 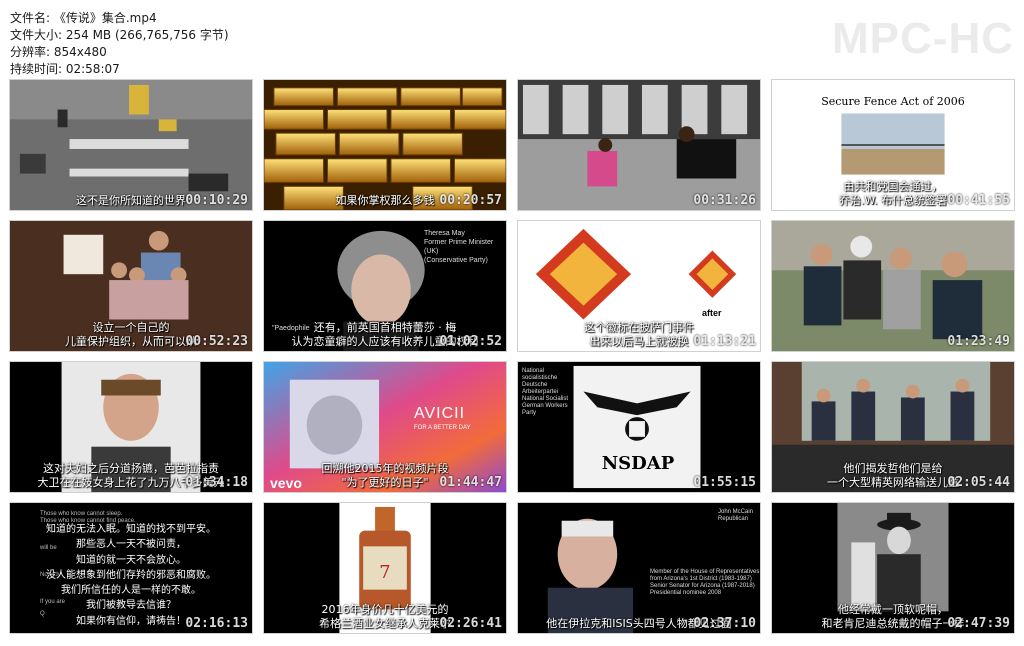 I want to click on file-name: 文件名: 《传说》集合.mp4, so click(x=83, y=18).